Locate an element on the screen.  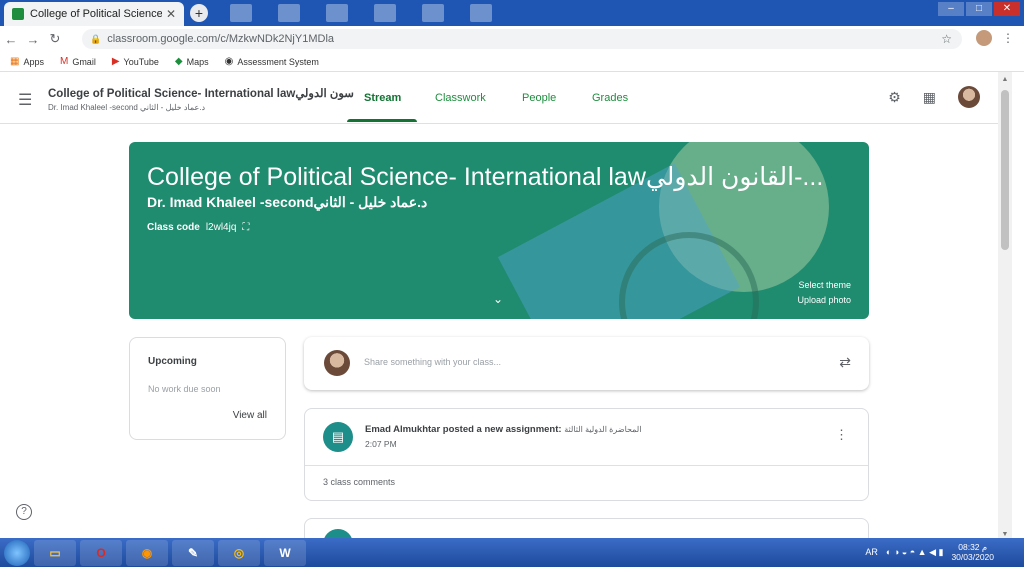
word-icon: W is located at coordinates (285, 552).